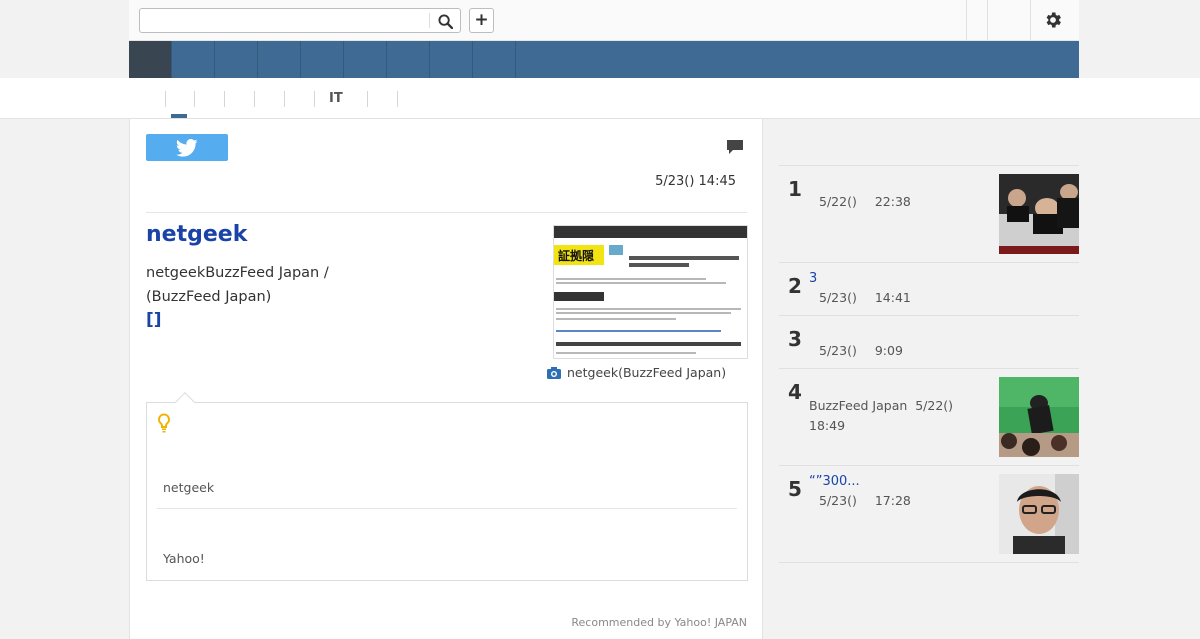 Image resolution: width=1200 pixels, height=639 pixels. What do you see at coordinates (446, 212) in the screenshot?
I see `divider` at bounding box center [446, 212].